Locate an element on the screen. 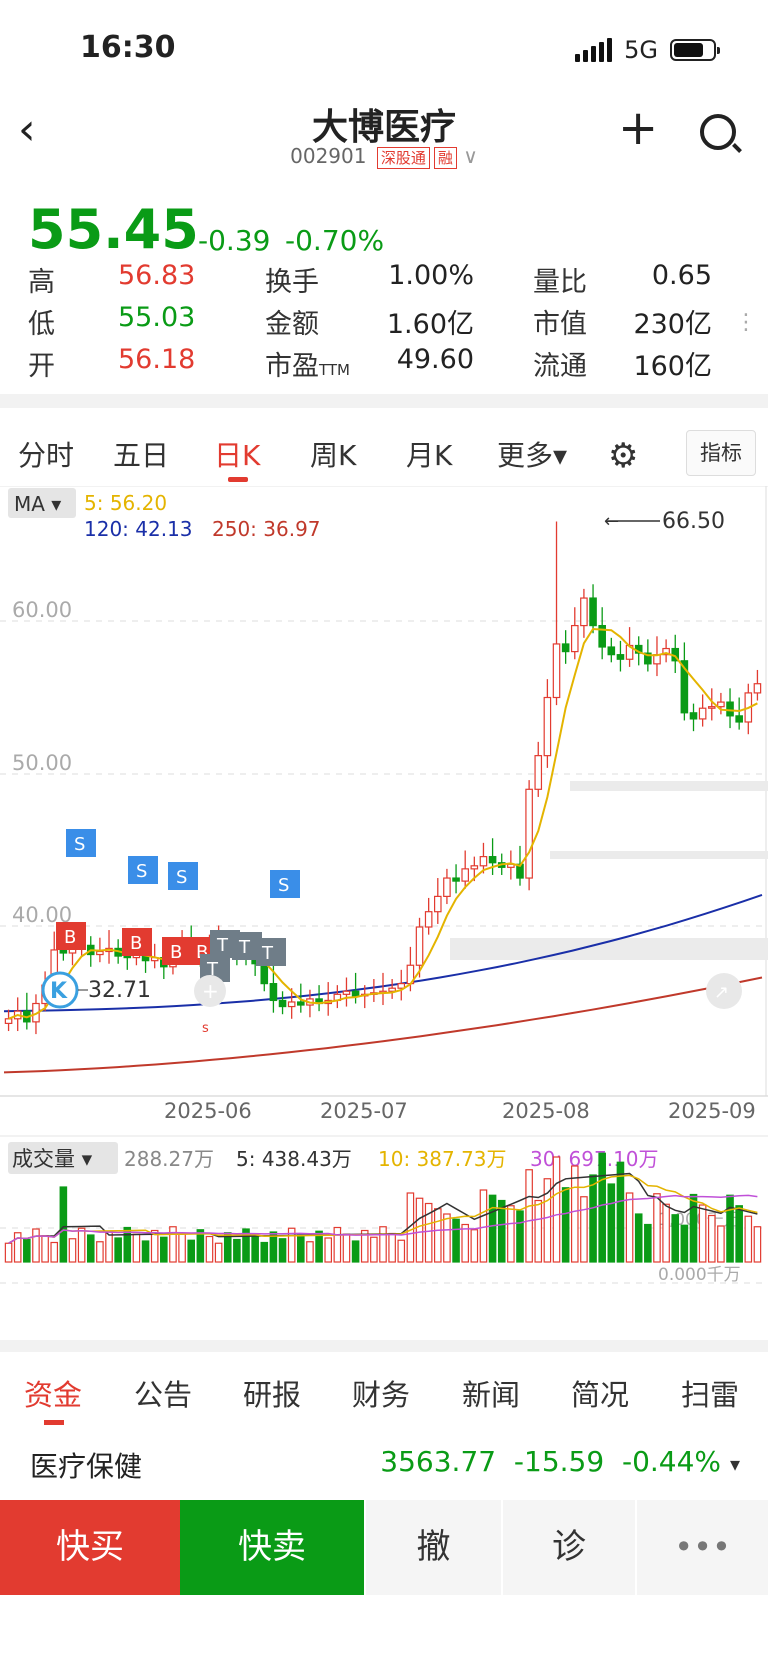  x-axis-date: 2025-09 is located at coordinates (712, 1111).